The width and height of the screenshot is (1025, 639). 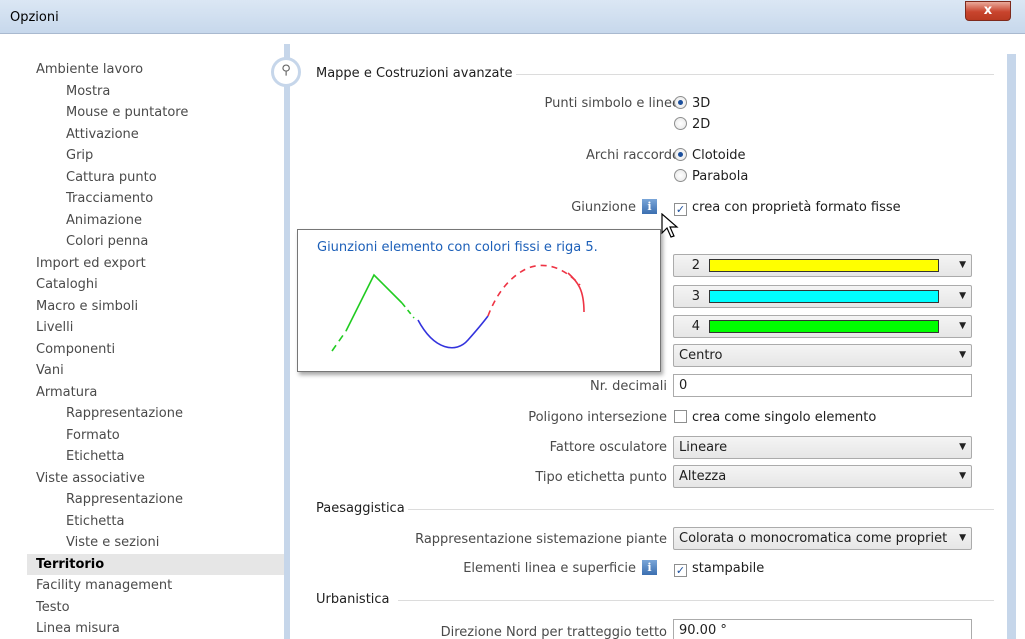 I want to click on tree-item: Mostra, so click(x=160, y=92).